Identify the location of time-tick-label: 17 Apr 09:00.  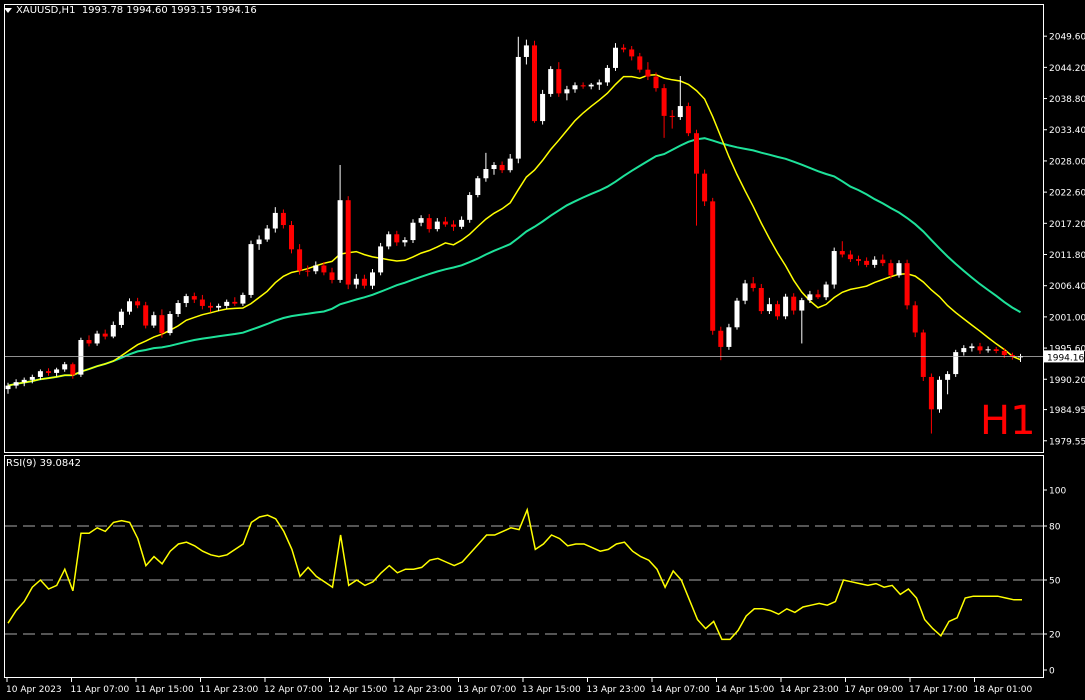
(874, 690).